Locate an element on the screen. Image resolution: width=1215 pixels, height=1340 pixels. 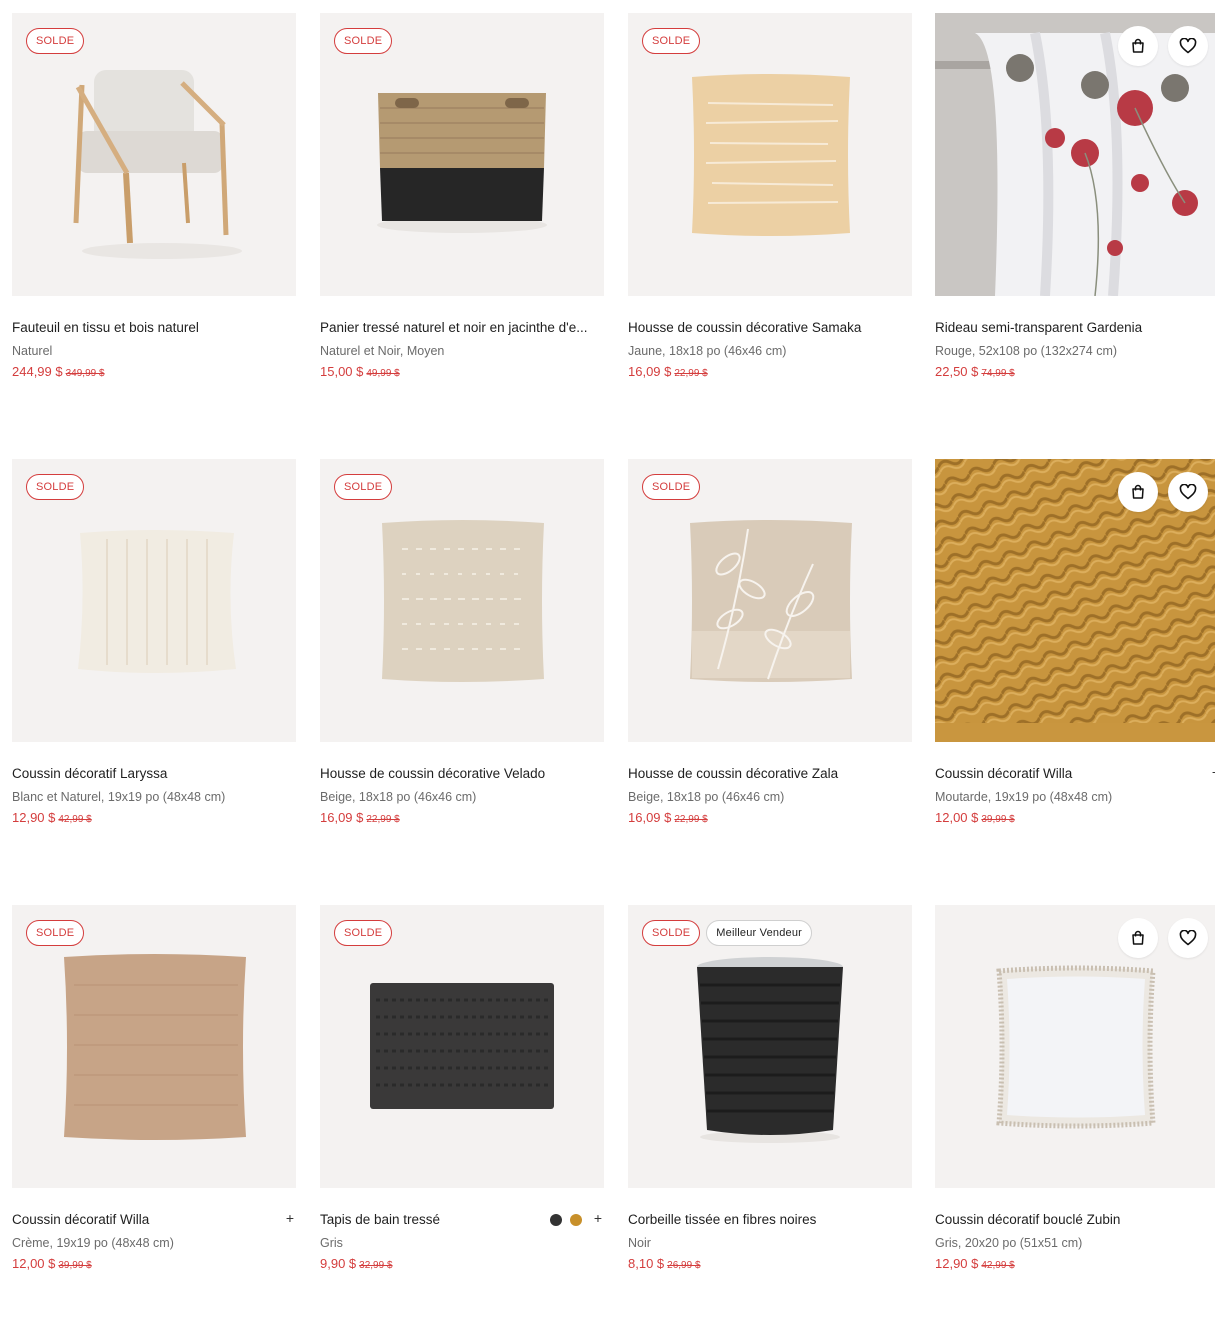
color-swatches is located at coordinates (566, 1220).